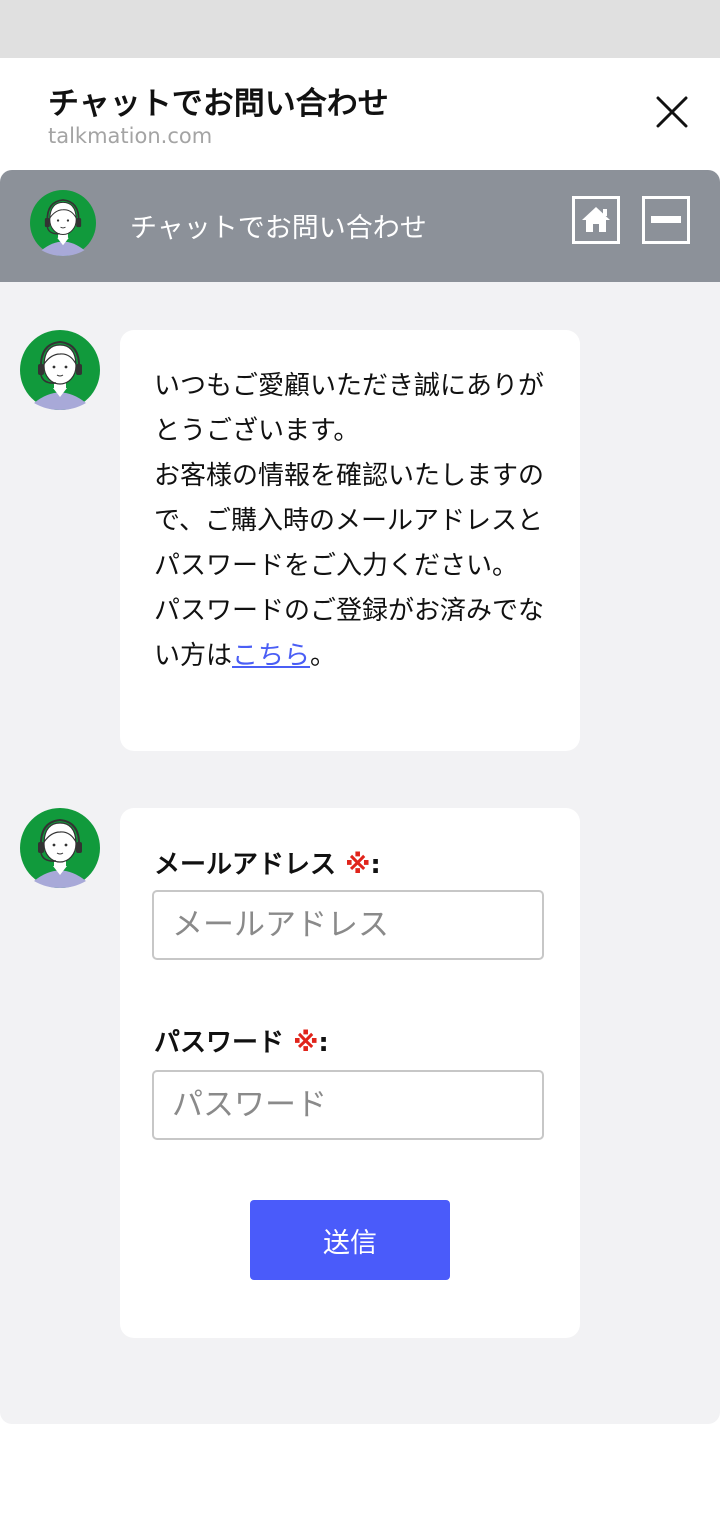 This screenshot has height=1520, width=720. I want to click on status-bar, so click(360, 29).